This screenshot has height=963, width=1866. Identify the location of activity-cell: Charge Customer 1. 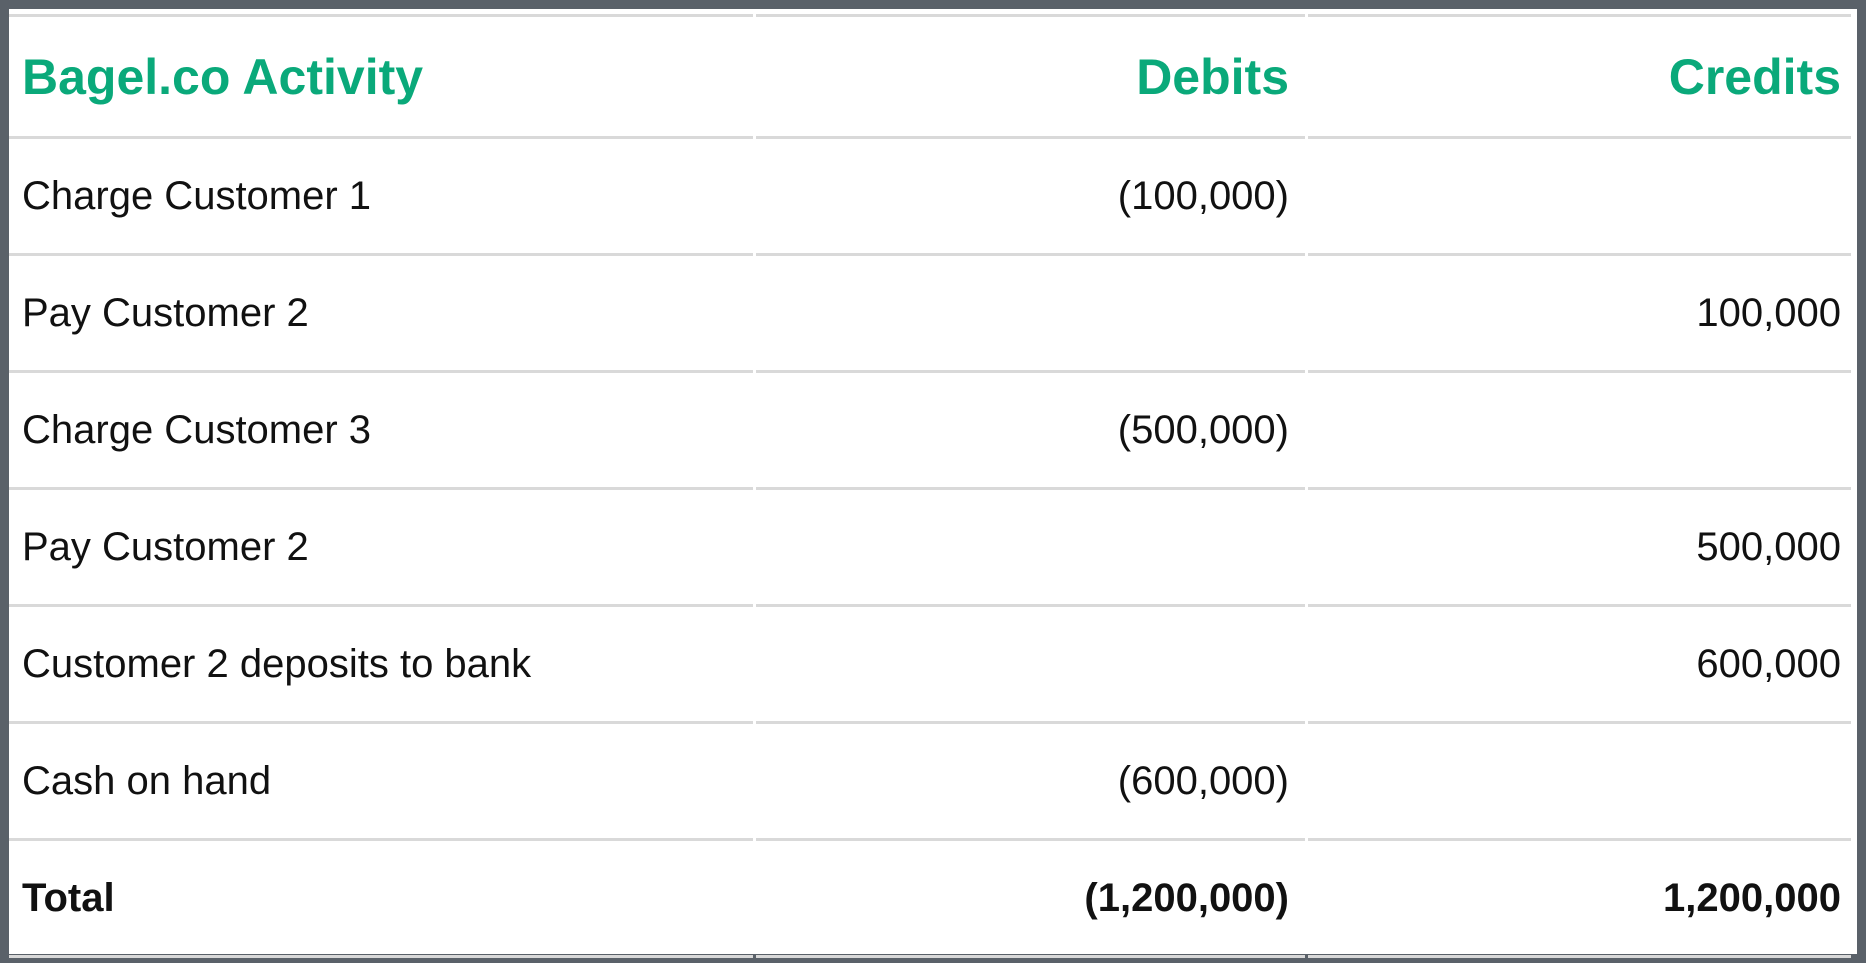
(381, 194).